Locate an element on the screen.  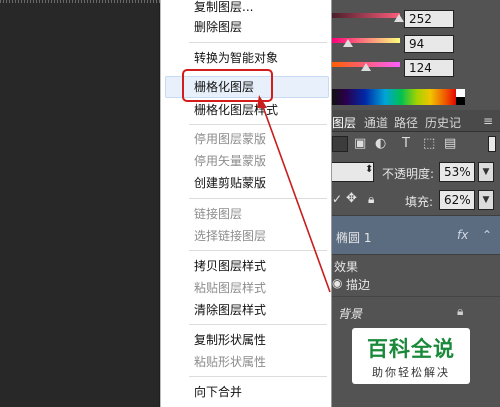
menu-item-copy-layer-style: 拷贝图层样式 is located at coordinates (230, 266).